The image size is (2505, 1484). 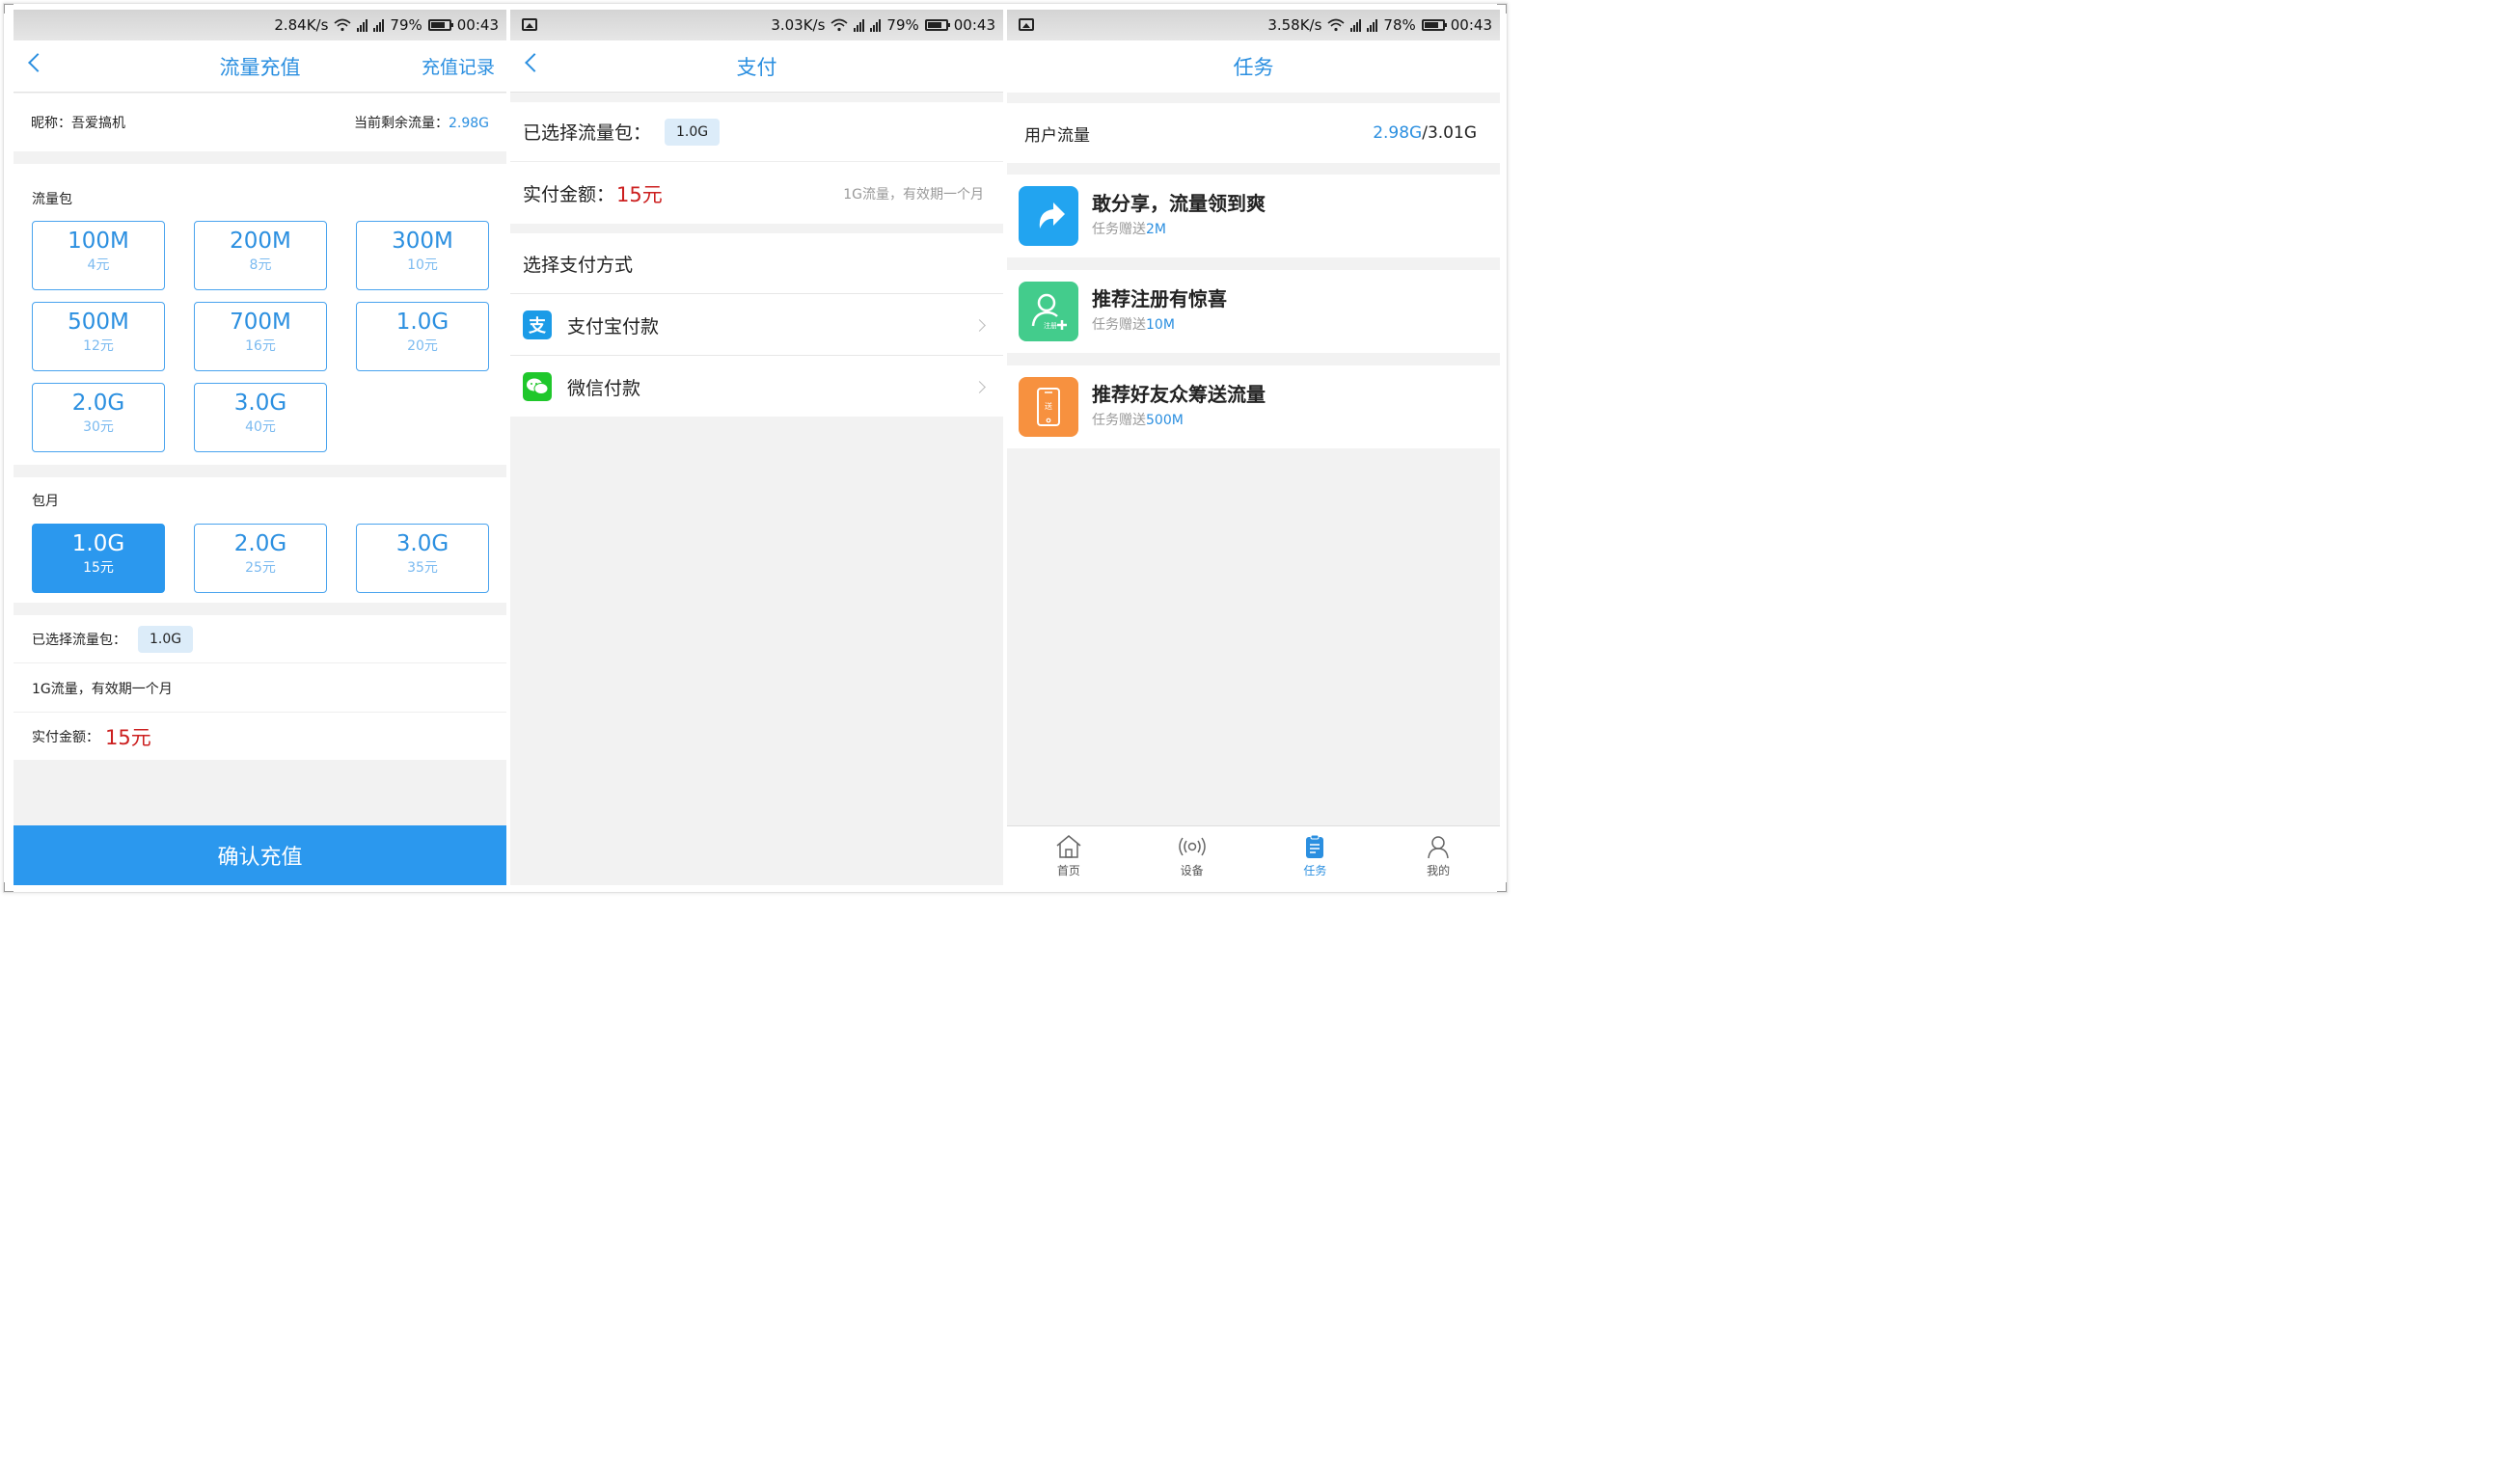 What do you see at coordinates (1165, 420) in the screenshot?
I see `reward-amount: 500M` at bounding box center [1165, 420].